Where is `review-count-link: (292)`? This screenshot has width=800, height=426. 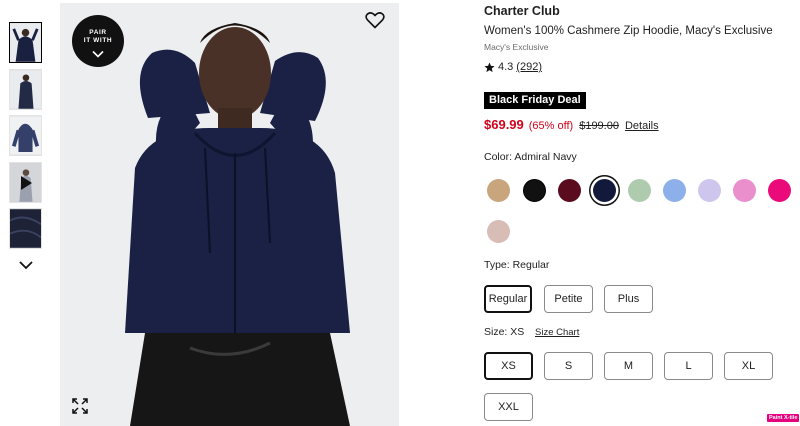
review-count-link: (292) is located at coordinates (529, 67).